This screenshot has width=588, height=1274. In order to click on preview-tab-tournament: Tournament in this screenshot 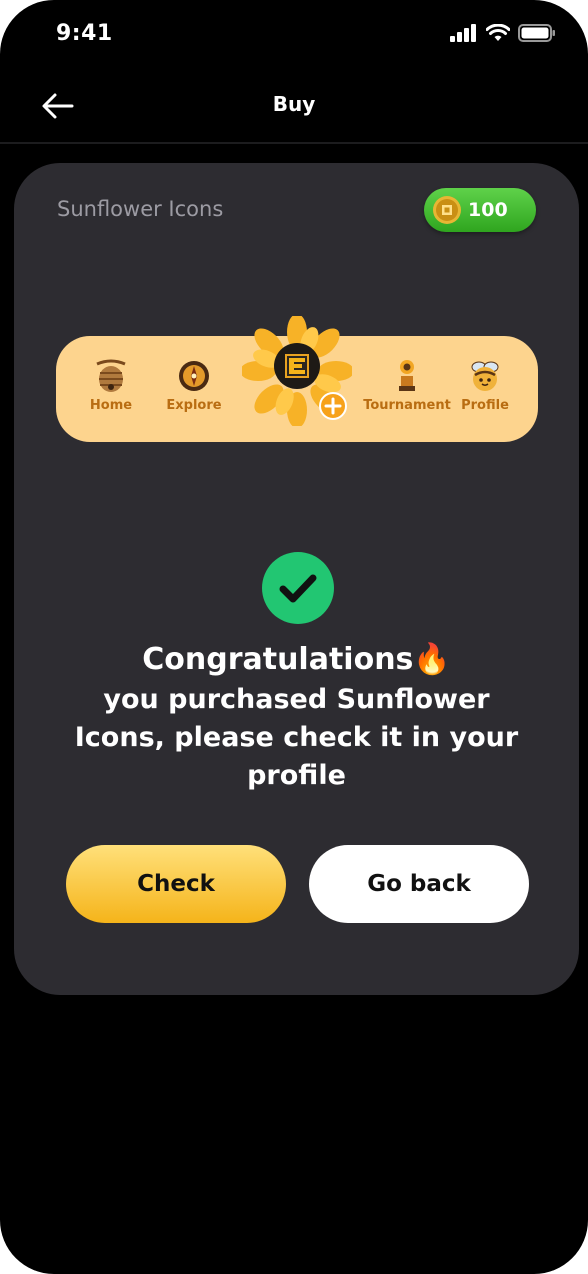, I will do `click(407, 385)`.